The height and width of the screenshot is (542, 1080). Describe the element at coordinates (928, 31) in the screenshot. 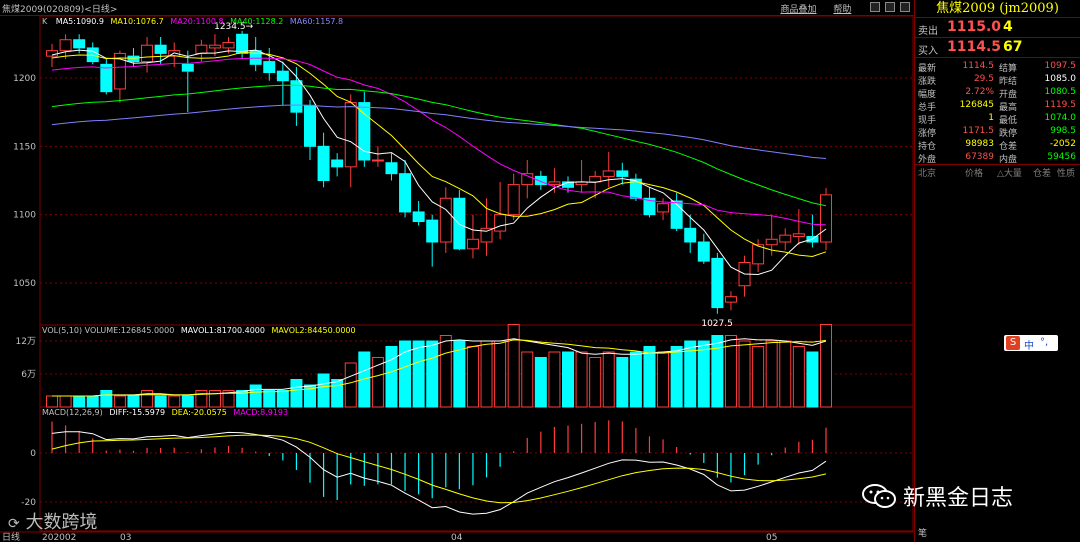

I see `sell-label: 卖出` at that location.